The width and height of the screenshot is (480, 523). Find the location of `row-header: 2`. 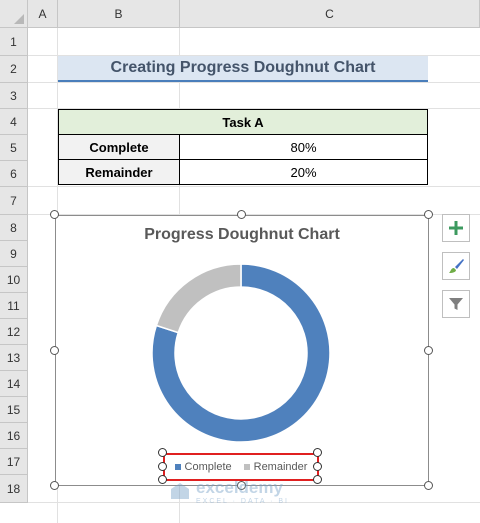

row-header: 2 is located at coordinates (14, 69).